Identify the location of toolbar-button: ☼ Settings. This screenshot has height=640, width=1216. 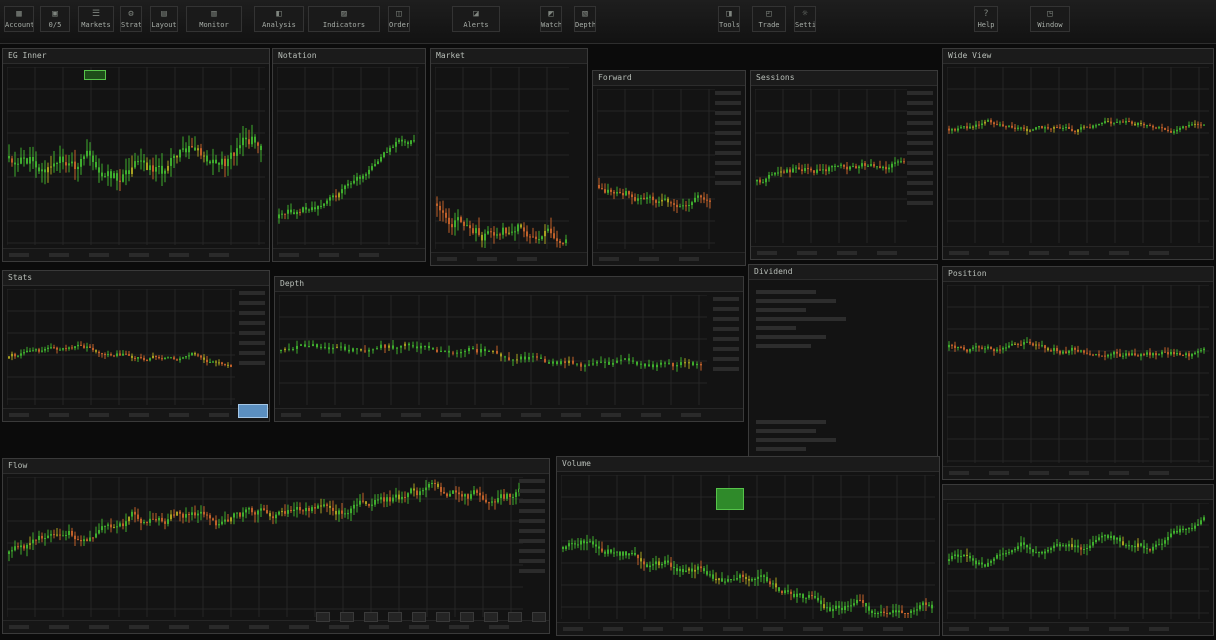
(805, 19).